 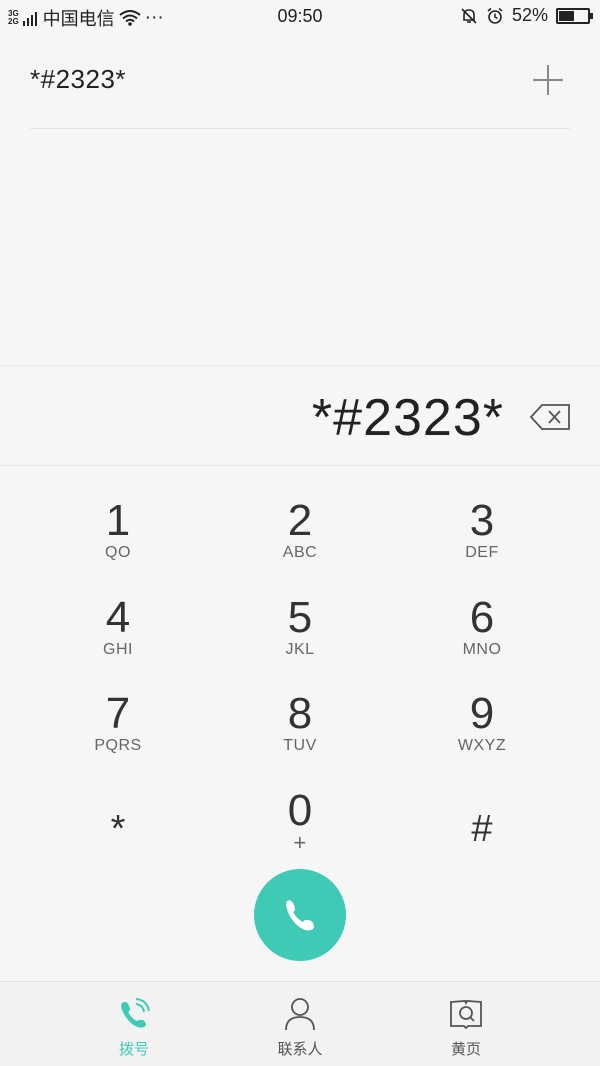 I want to click on battery-icon, so click(x=574, y=15).